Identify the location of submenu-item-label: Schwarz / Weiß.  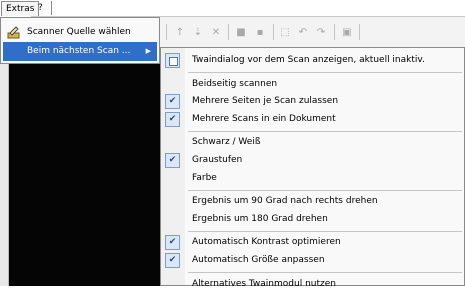
(226, 142).